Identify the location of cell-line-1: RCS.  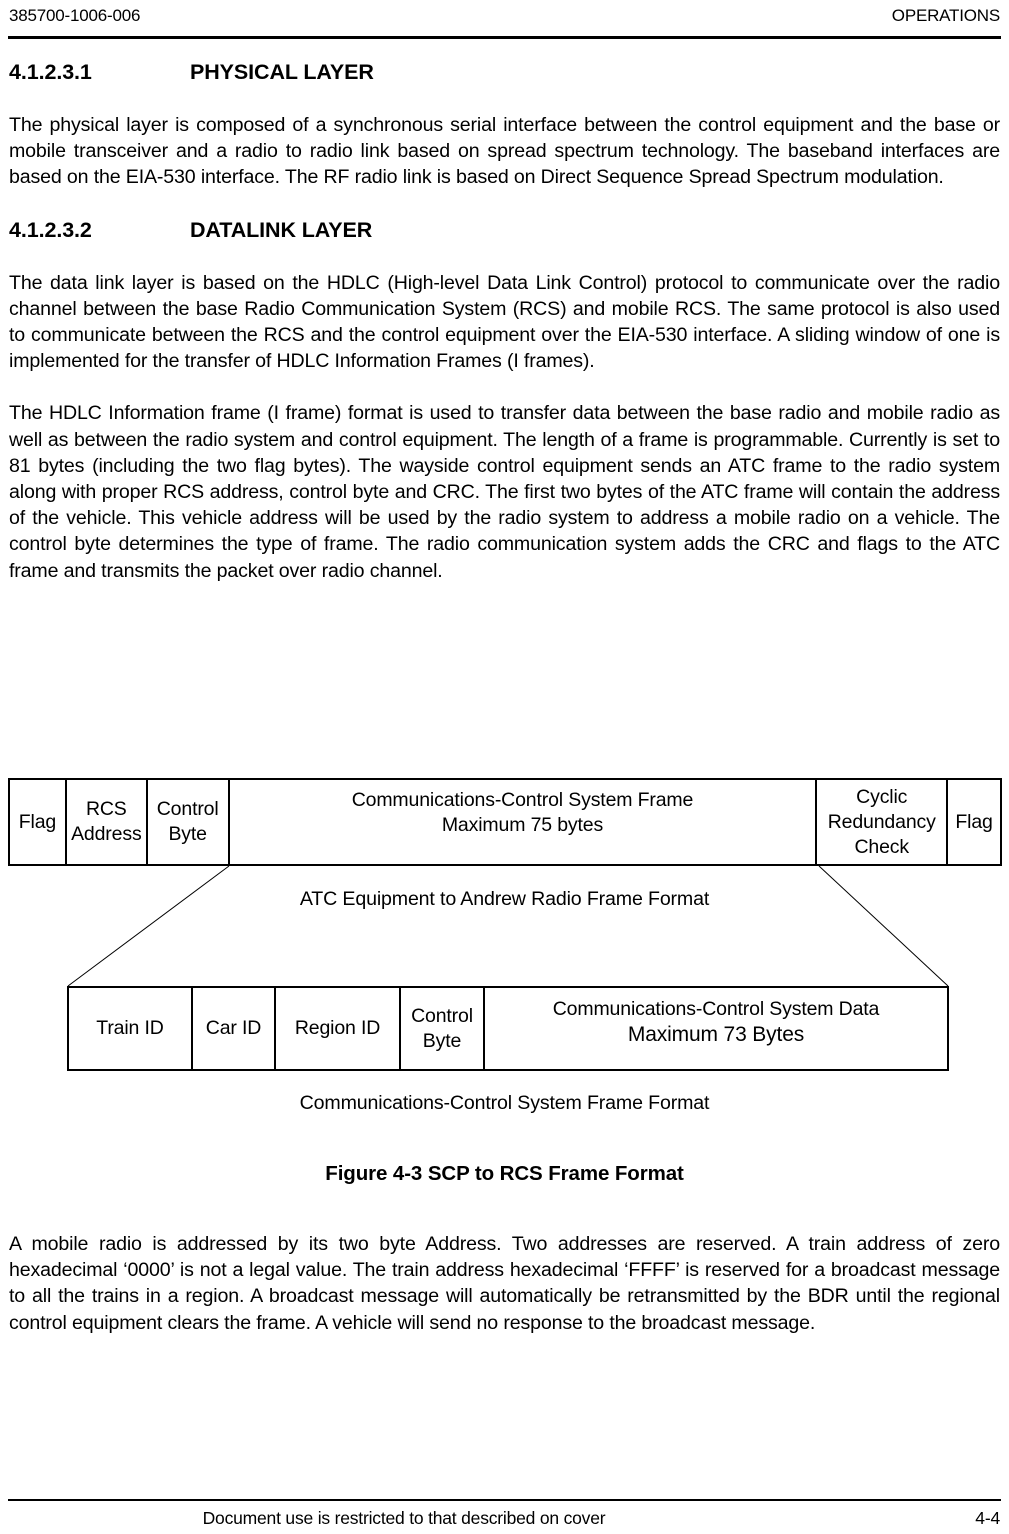
(106, 809).